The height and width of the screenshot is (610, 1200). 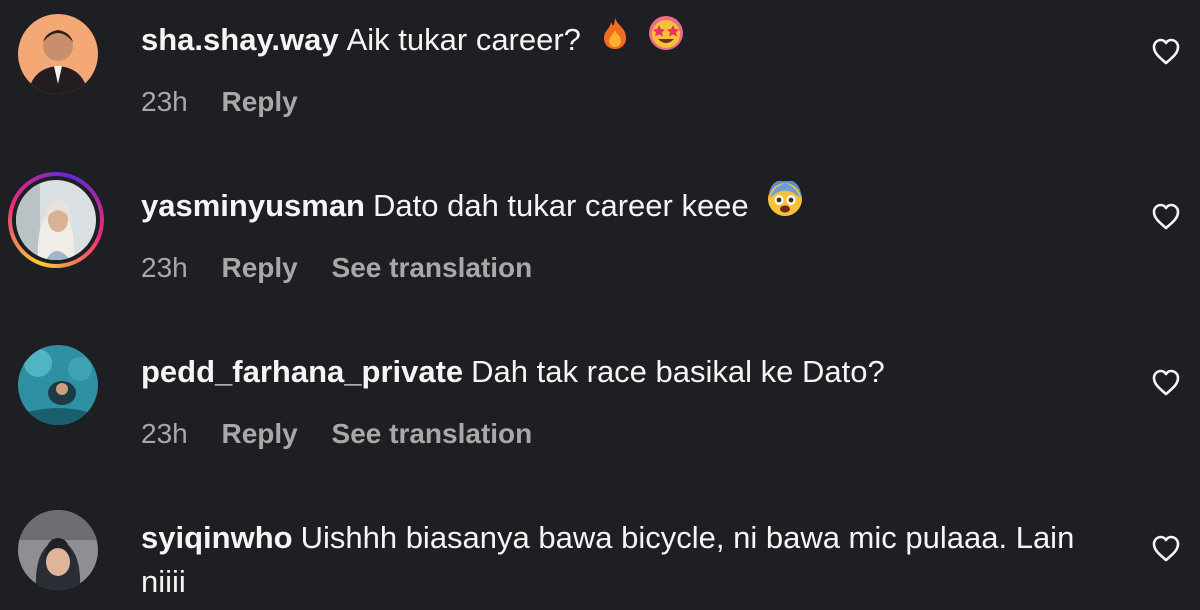 I want to click on comment-meta: 23h Reply, so click(x=232, y=102).